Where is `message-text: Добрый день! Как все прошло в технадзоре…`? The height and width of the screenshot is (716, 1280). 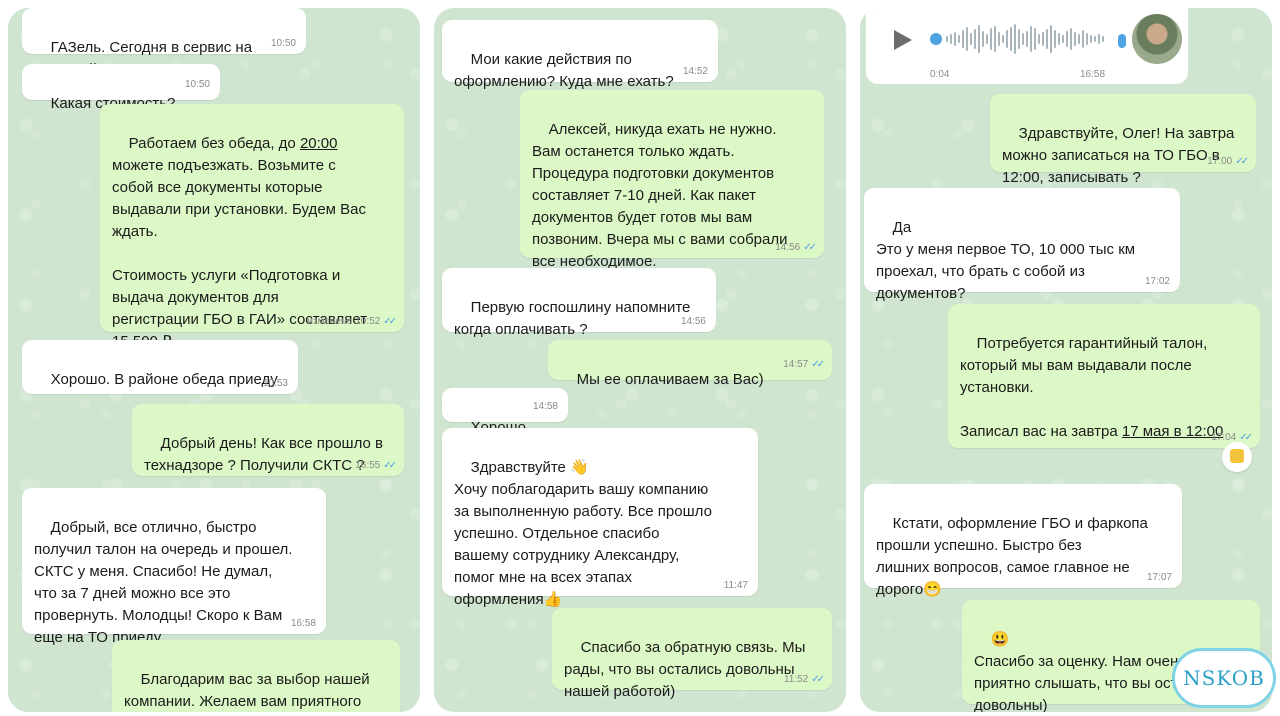
message-text: Добрый день! Как все прошло в технадзоре… is located at coordinates (263, 454).